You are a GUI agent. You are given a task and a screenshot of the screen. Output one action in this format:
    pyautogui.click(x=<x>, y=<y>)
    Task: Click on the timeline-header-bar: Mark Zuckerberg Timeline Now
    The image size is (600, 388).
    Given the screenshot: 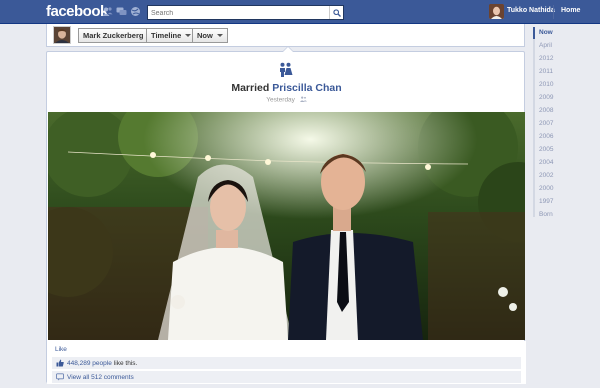 What is the action you would take?
    pyautogui.click(x=285, y=35)
    